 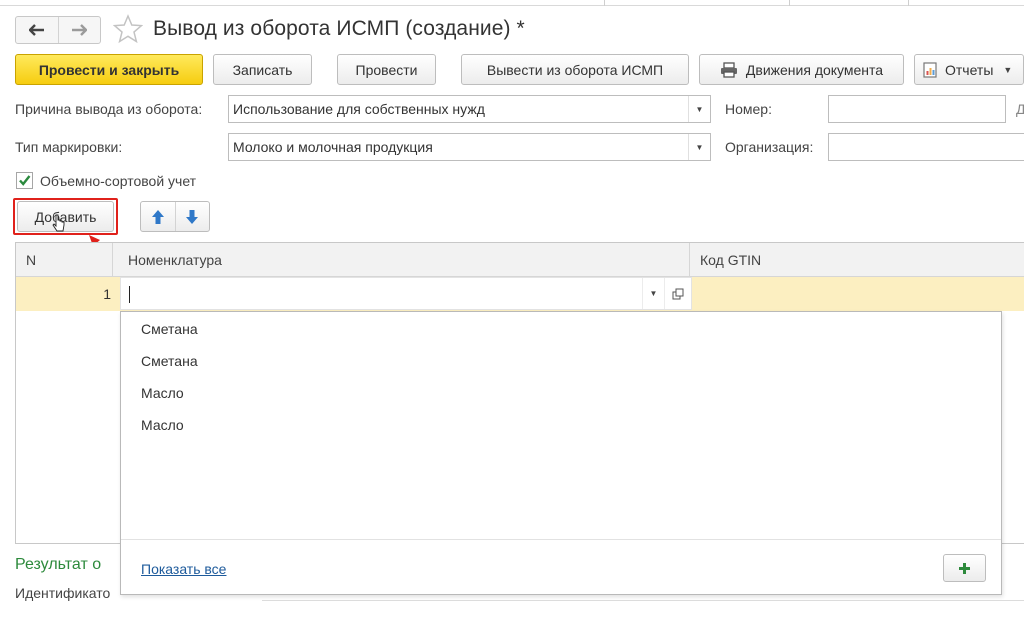 What do you see at coordinates (748, 109) in the screenshot?
I see `number-label: Номер:` at bounding box center [748, 109].